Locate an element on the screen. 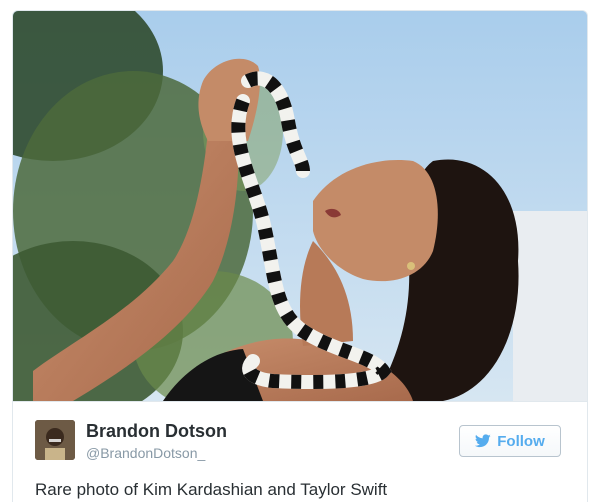  author-handle: @BrandonDotson_ is located at coordinates (145, 453).